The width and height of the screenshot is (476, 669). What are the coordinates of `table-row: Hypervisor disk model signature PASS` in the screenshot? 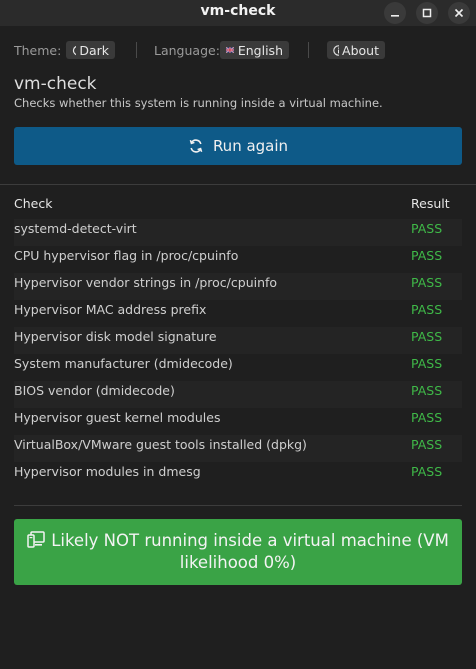 It's located at (238, 340).